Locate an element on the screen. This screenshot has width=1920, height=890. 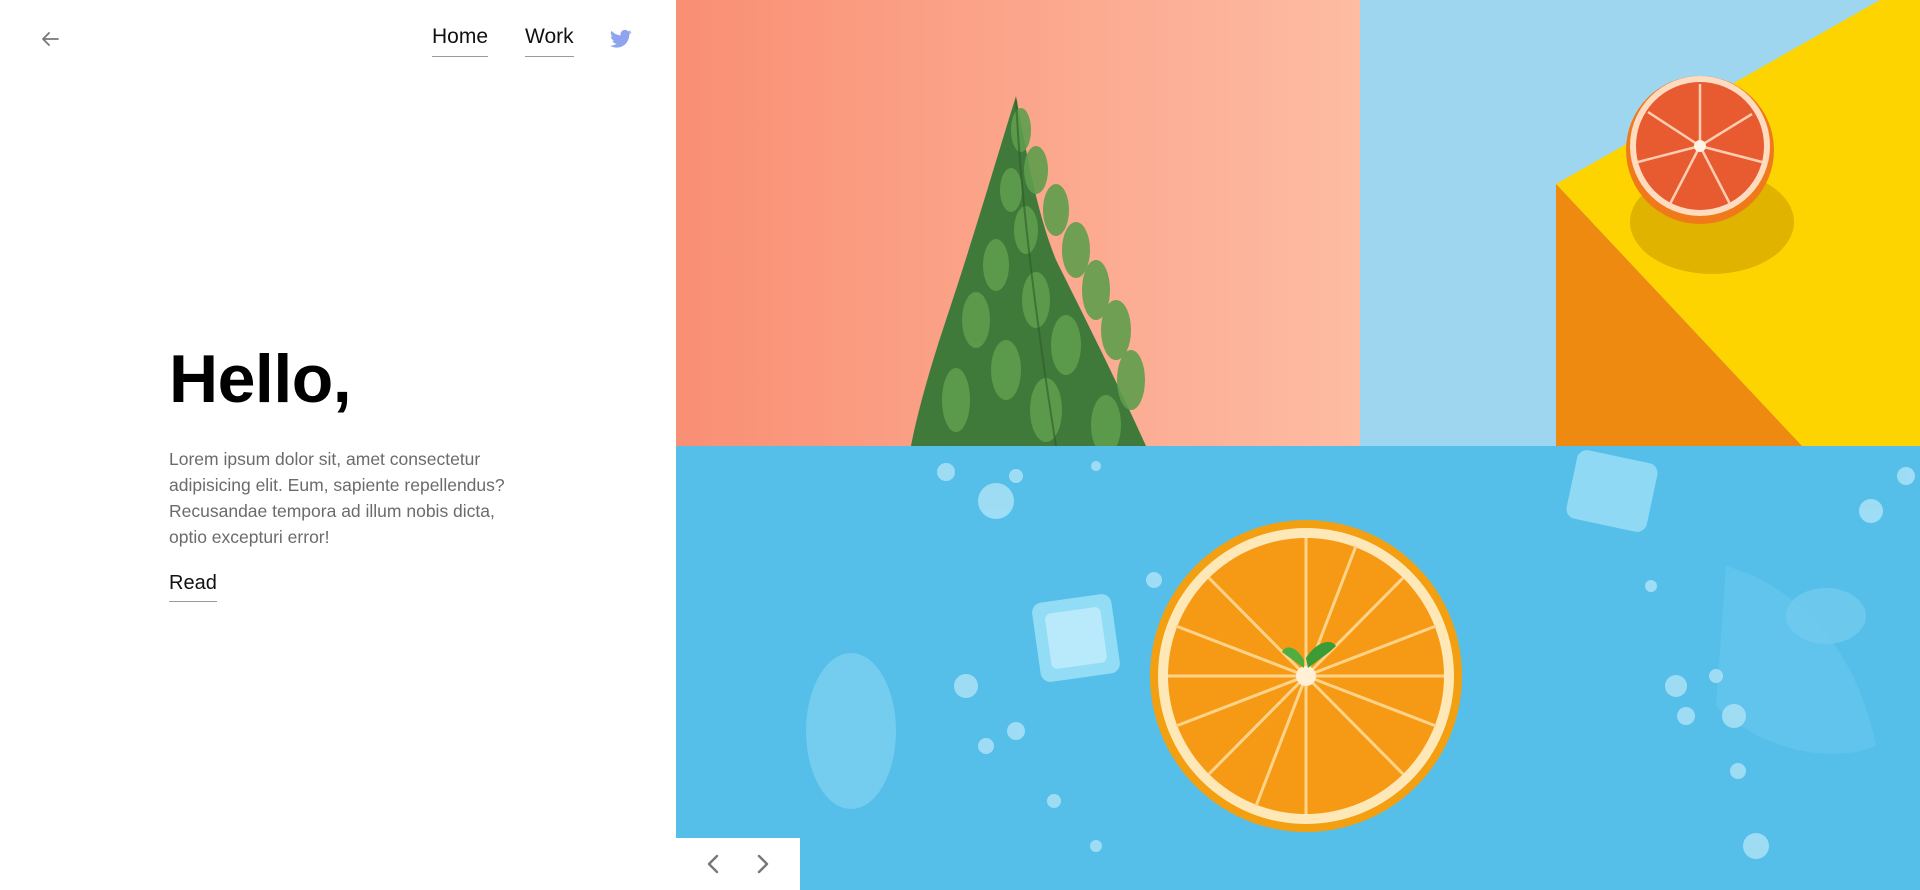
nav-link-work: Work is located at coordinates (549, 40).